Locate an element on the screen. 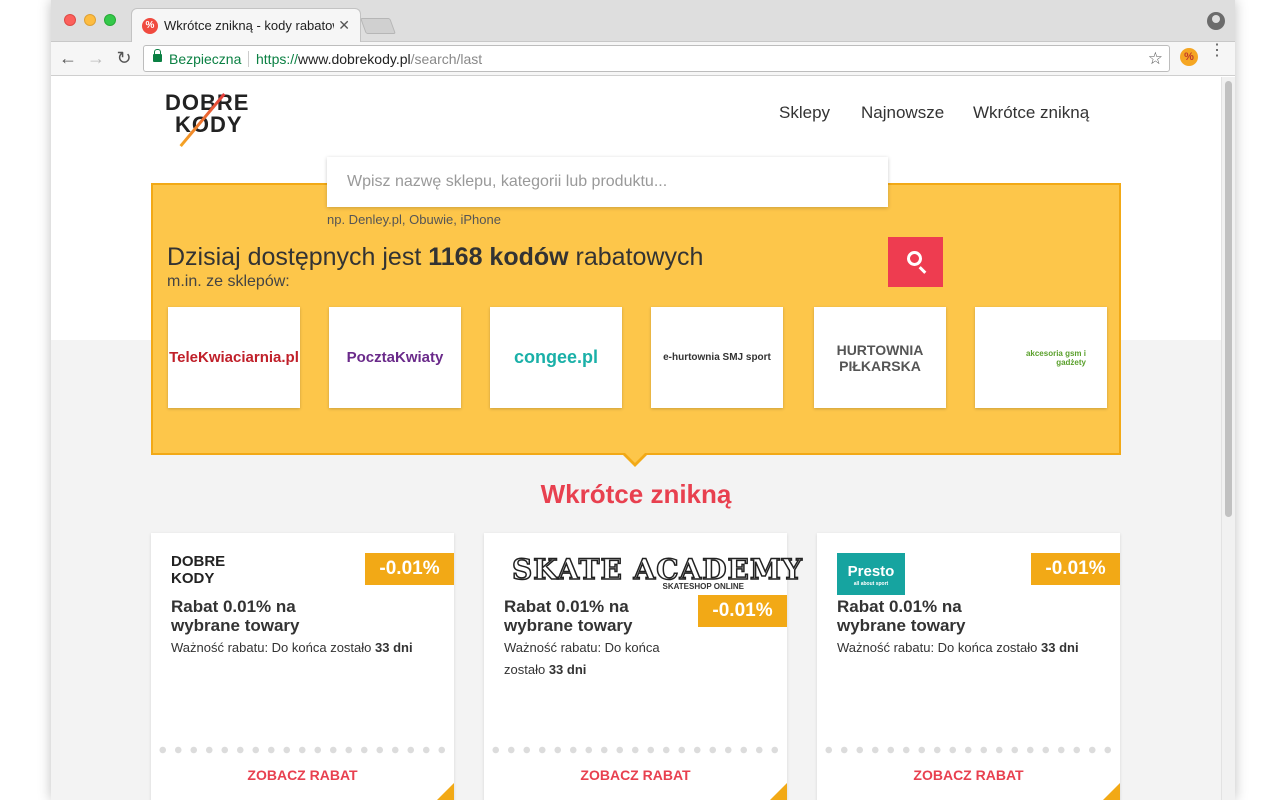 Image resolution: width=1280 pixels, height=800 pixels. coupon-store-subtitle: all about sport is located at coordinates (871, 584).